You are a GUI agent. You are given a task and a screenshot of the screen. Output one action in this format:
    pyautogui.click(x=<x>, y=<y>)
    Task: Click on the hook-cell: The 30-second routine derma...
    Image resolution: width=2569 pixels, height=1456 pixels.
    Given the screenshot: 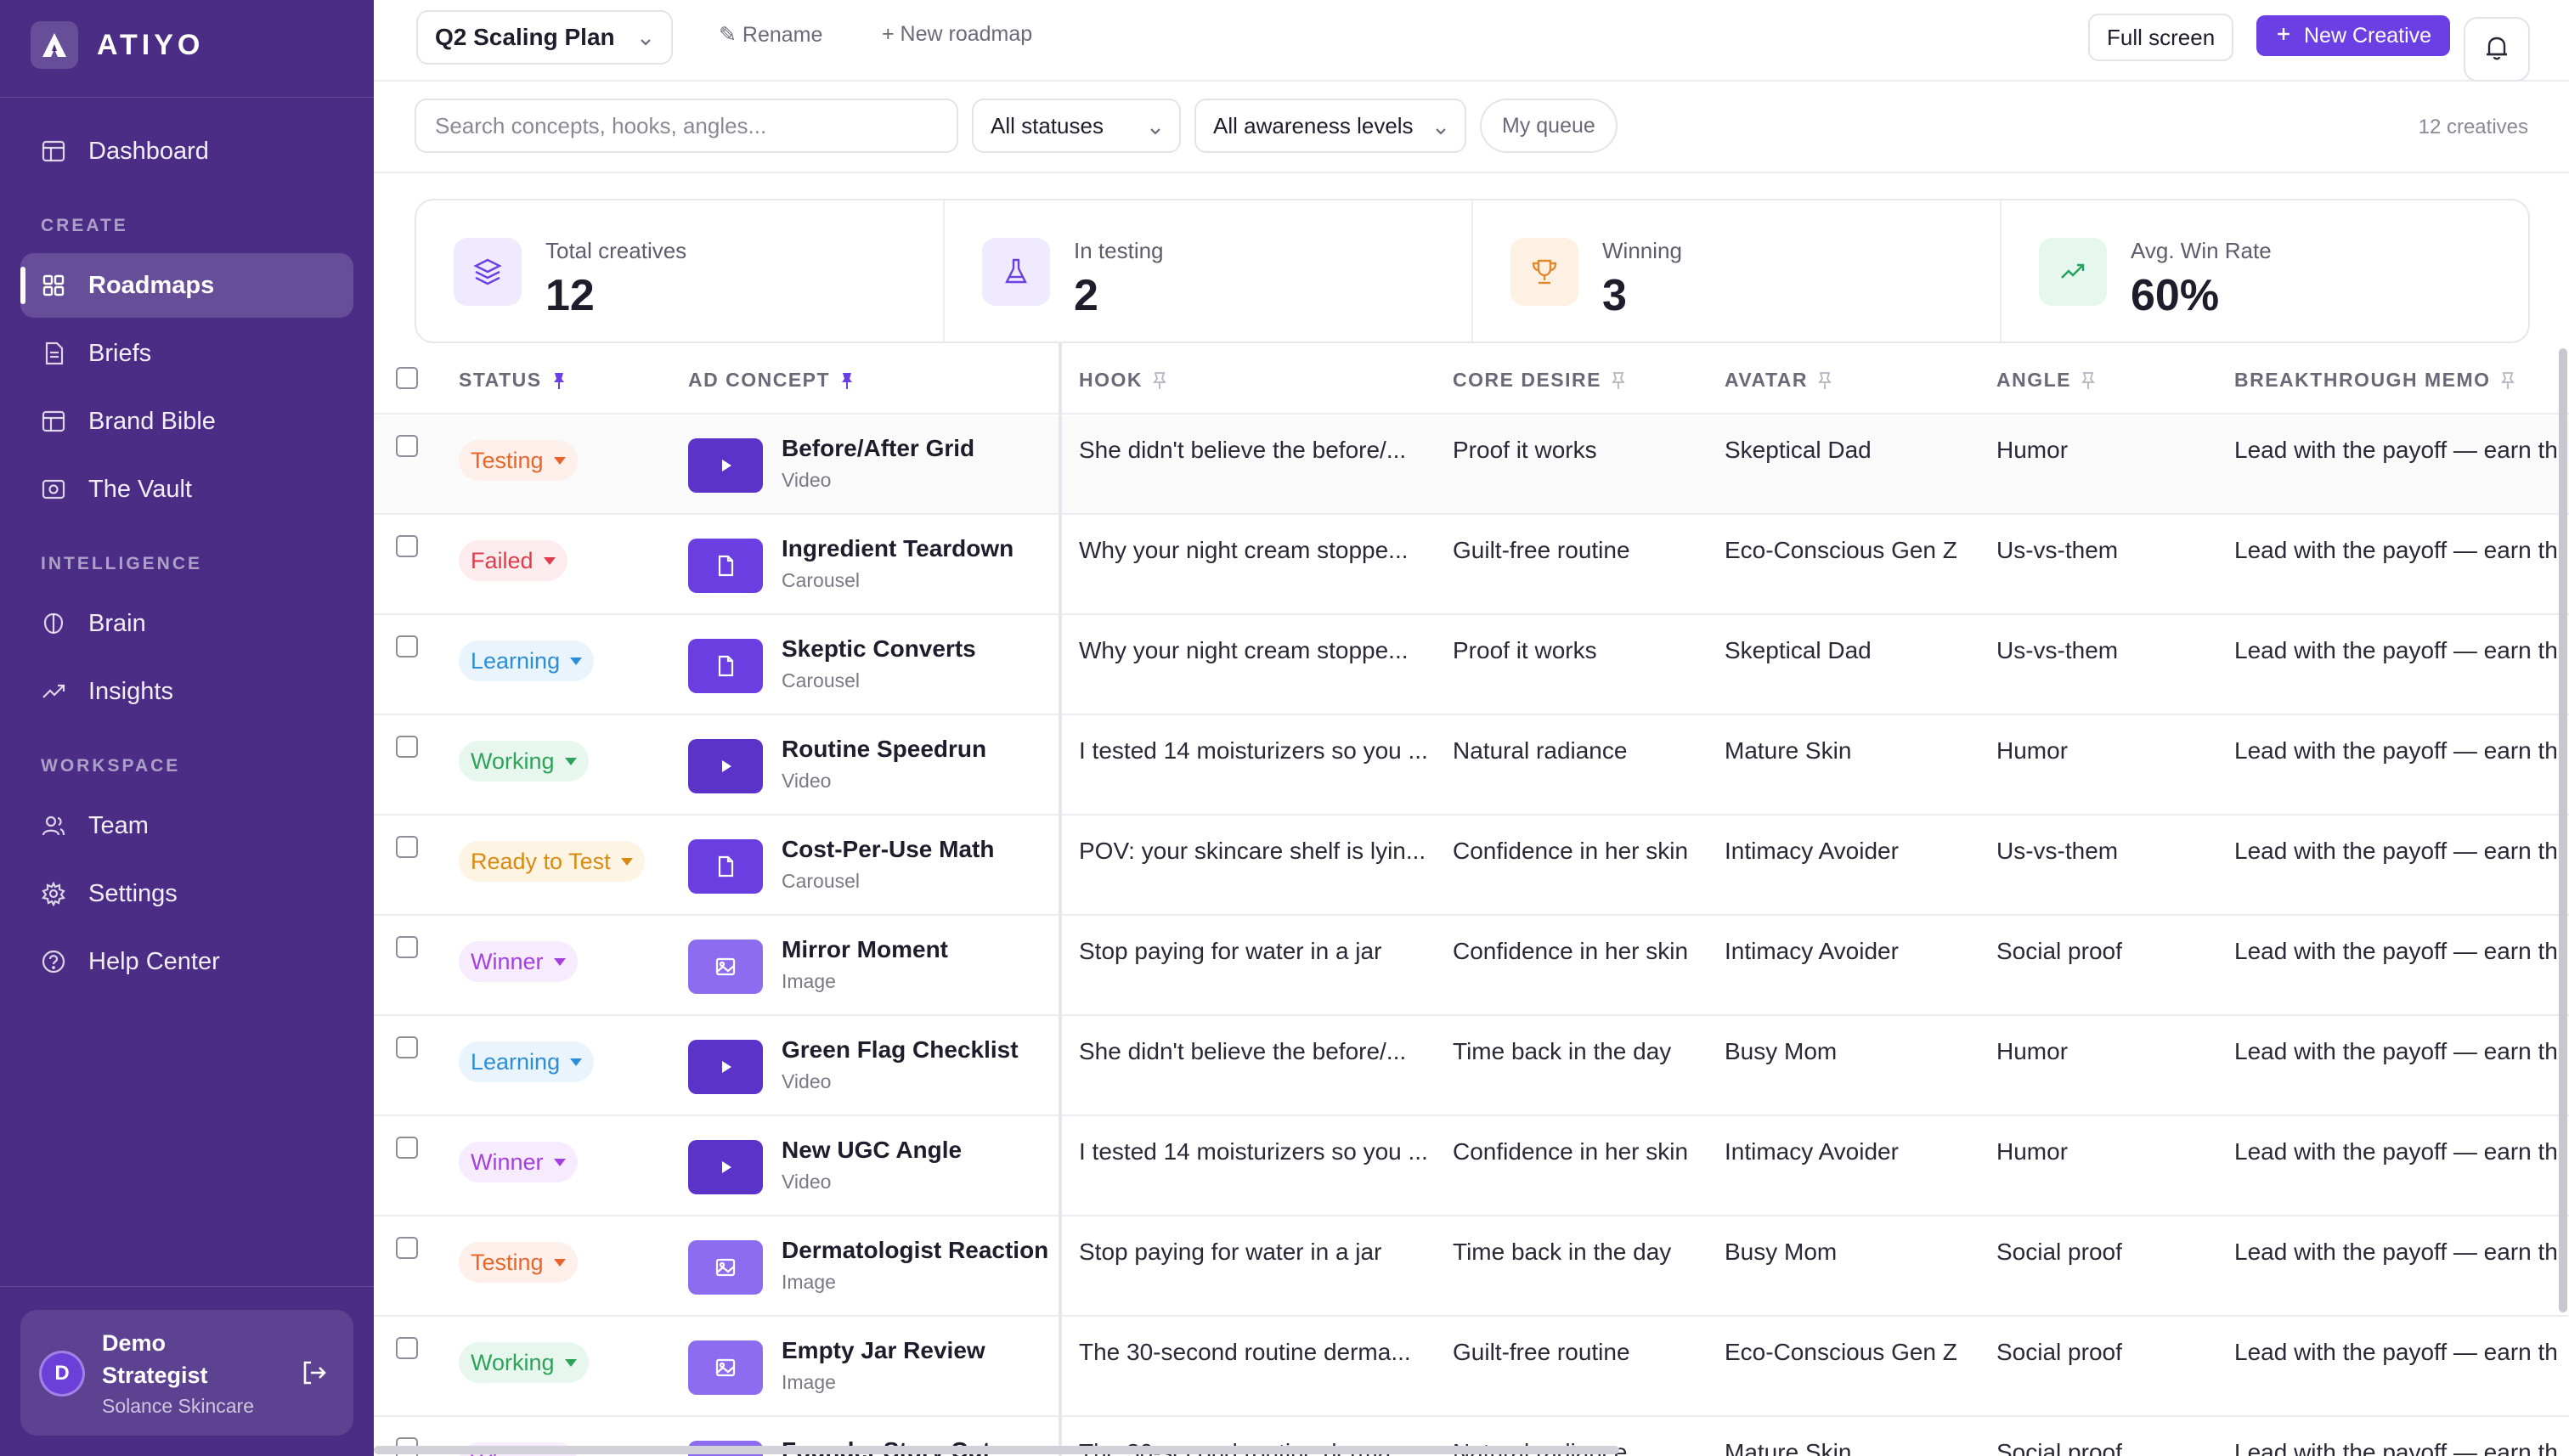 What is the action you would take?
    pyautogui.click(x=1253, y=1352)
    